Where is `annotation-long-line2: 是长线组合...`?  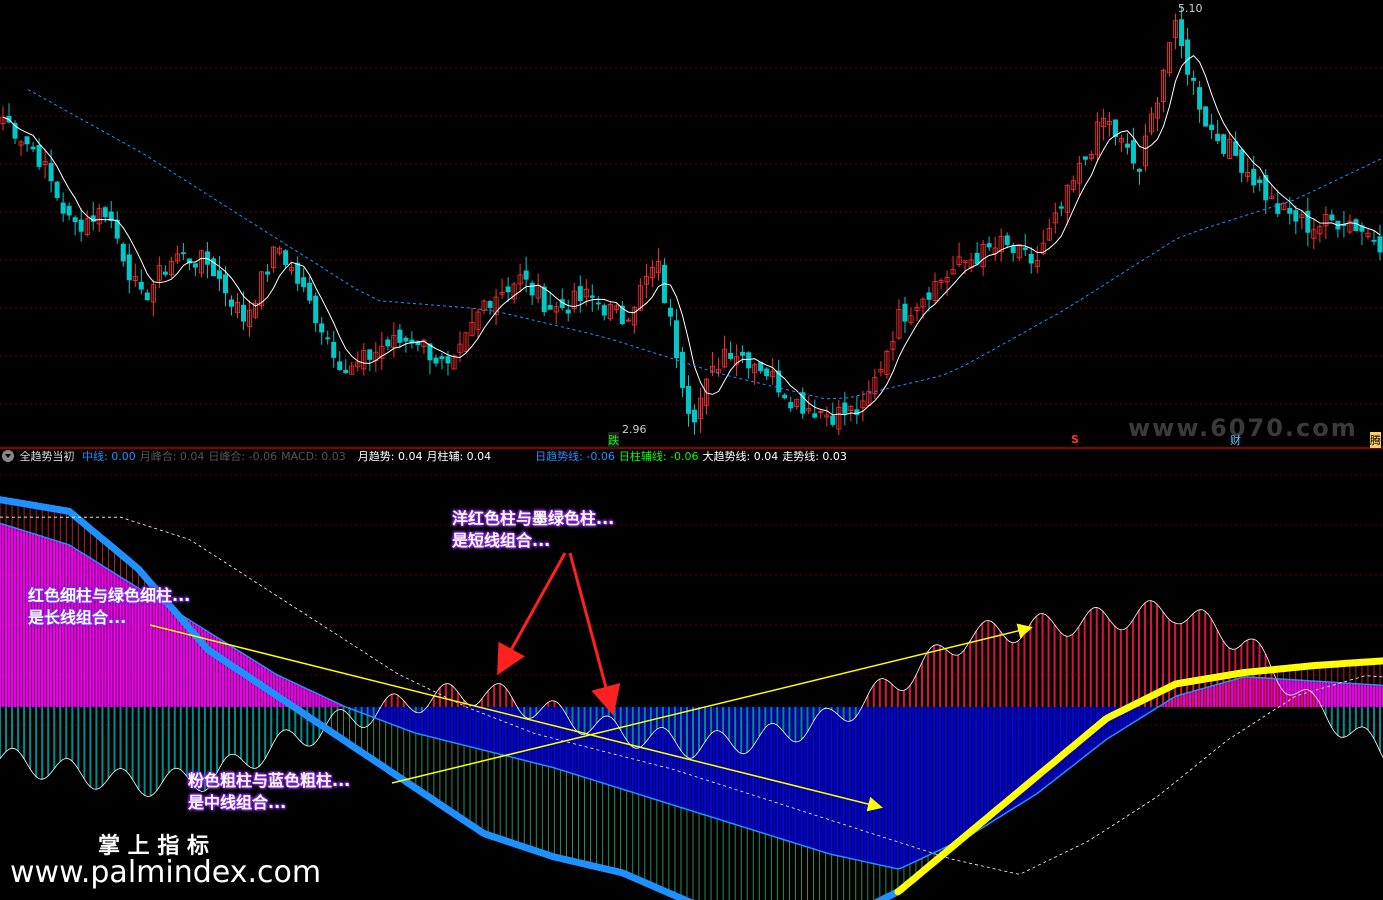 annotation-long-line2: 是长线组合... is located at coordinates (77, 617).